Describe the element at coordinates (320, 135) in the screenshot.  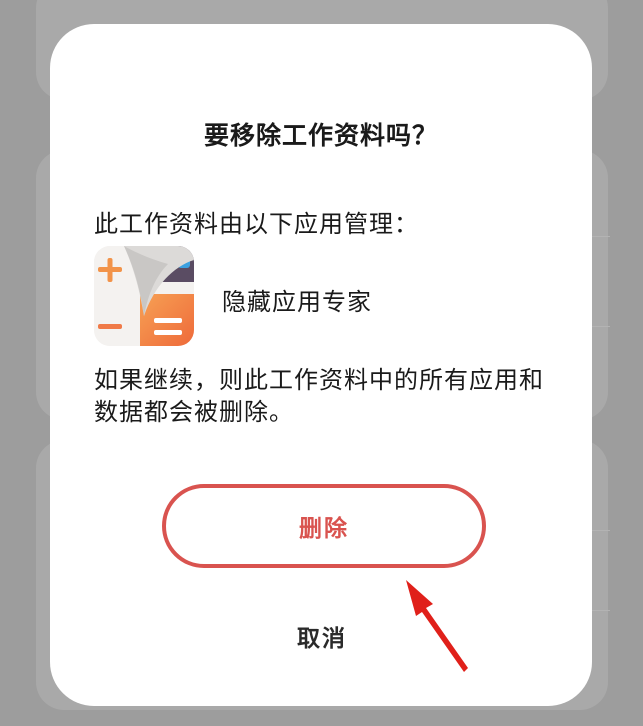
I see `dialog-title: 要移除工作资料吗？` at that location.